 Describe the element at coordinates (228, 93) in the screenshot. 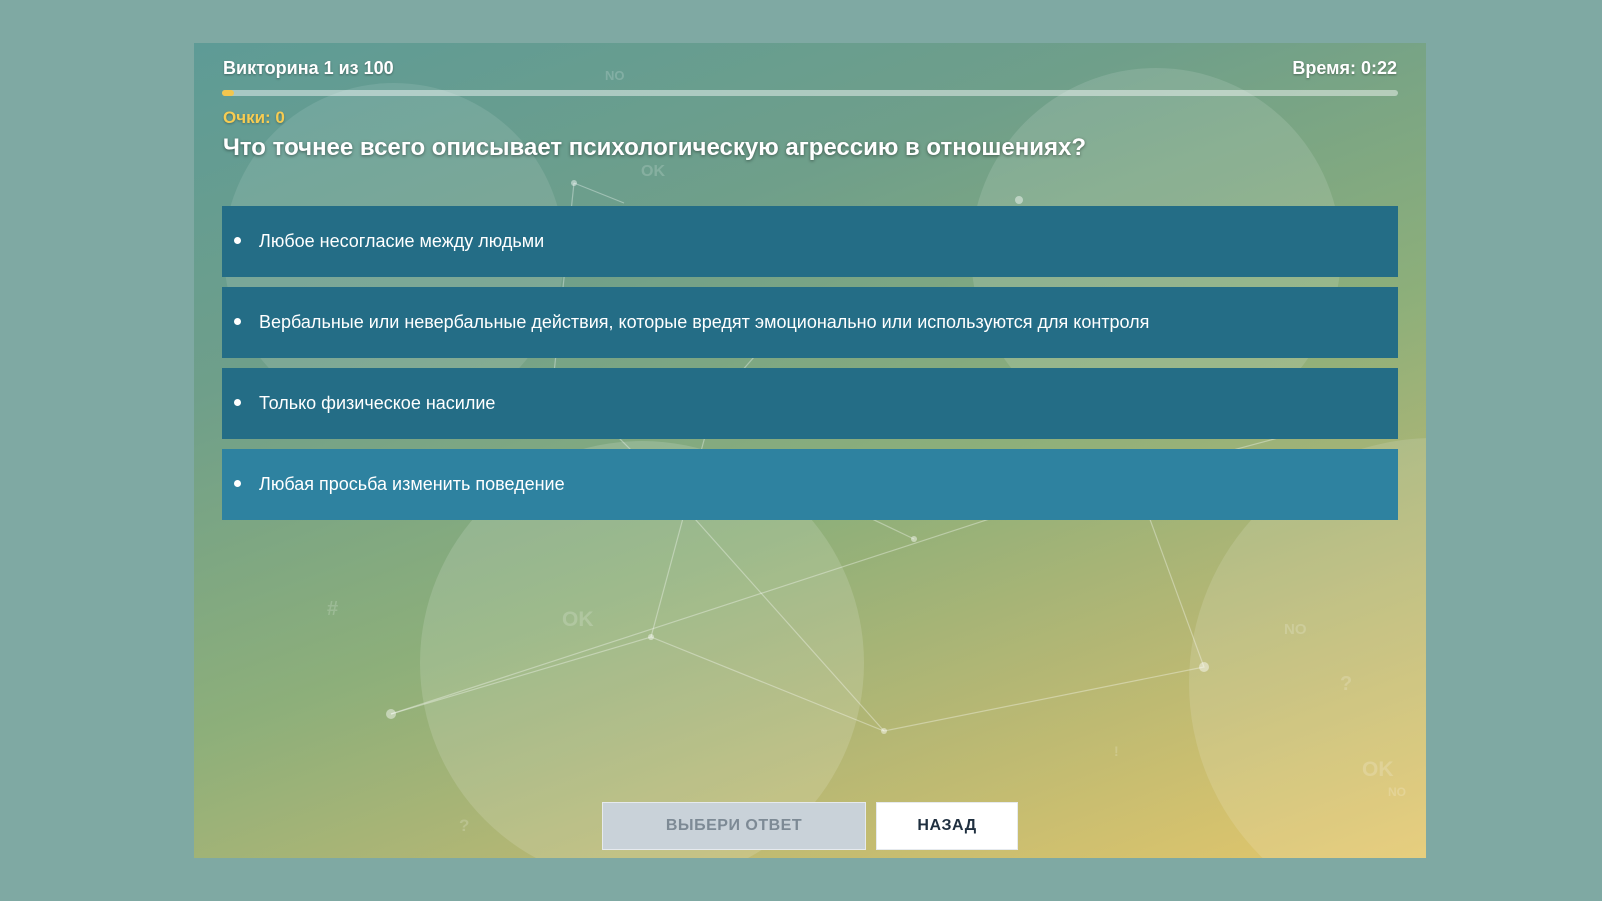

I see `progress-bar-fill` at that location.